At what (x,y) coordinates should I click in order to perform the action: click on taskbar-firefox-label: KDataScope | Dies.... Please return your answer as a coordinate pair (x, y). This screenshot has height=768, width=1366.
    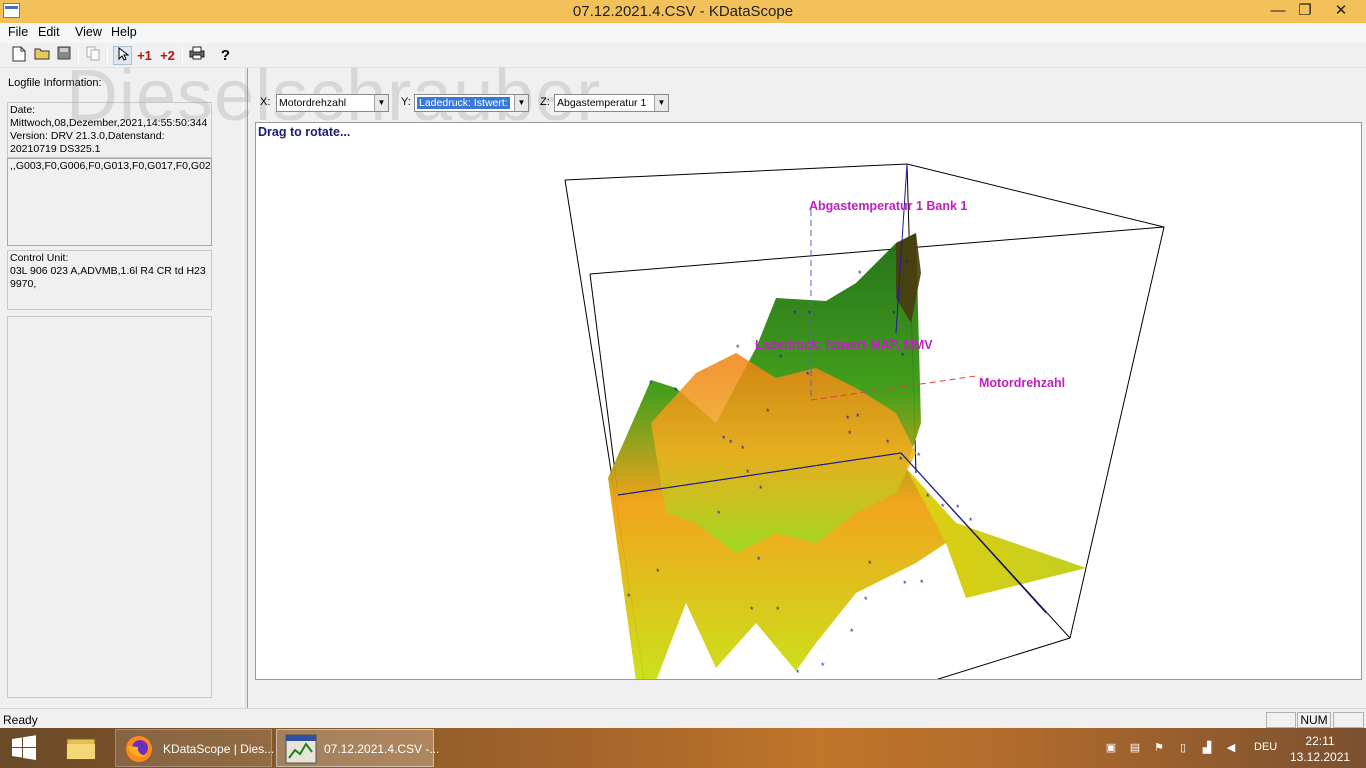
    Looking at the image, I should click on (219, 749).